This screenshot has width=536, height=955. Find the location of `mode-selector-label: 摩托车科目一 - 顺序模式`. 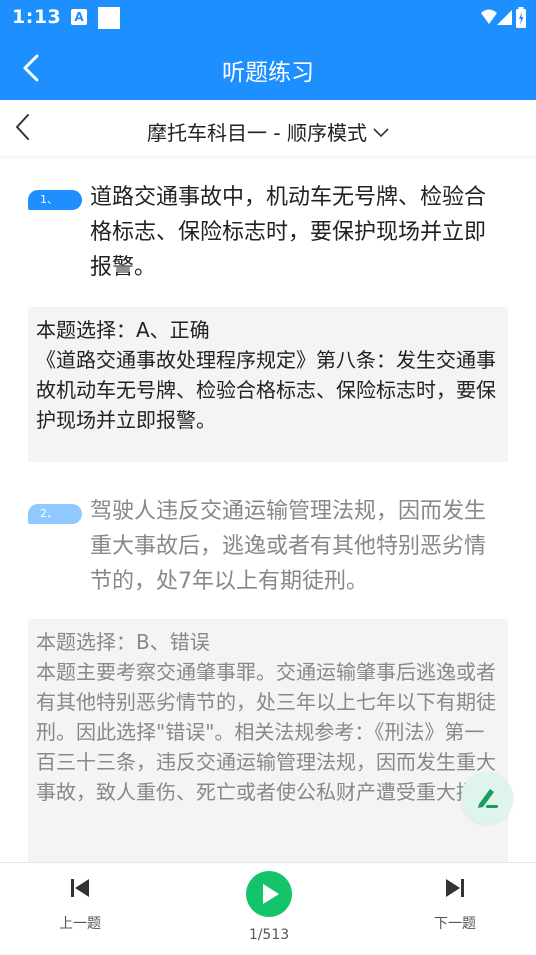

mode-selector-label: 摩托车科目一 - 顺序模式 is located at coordinates (257, 133).